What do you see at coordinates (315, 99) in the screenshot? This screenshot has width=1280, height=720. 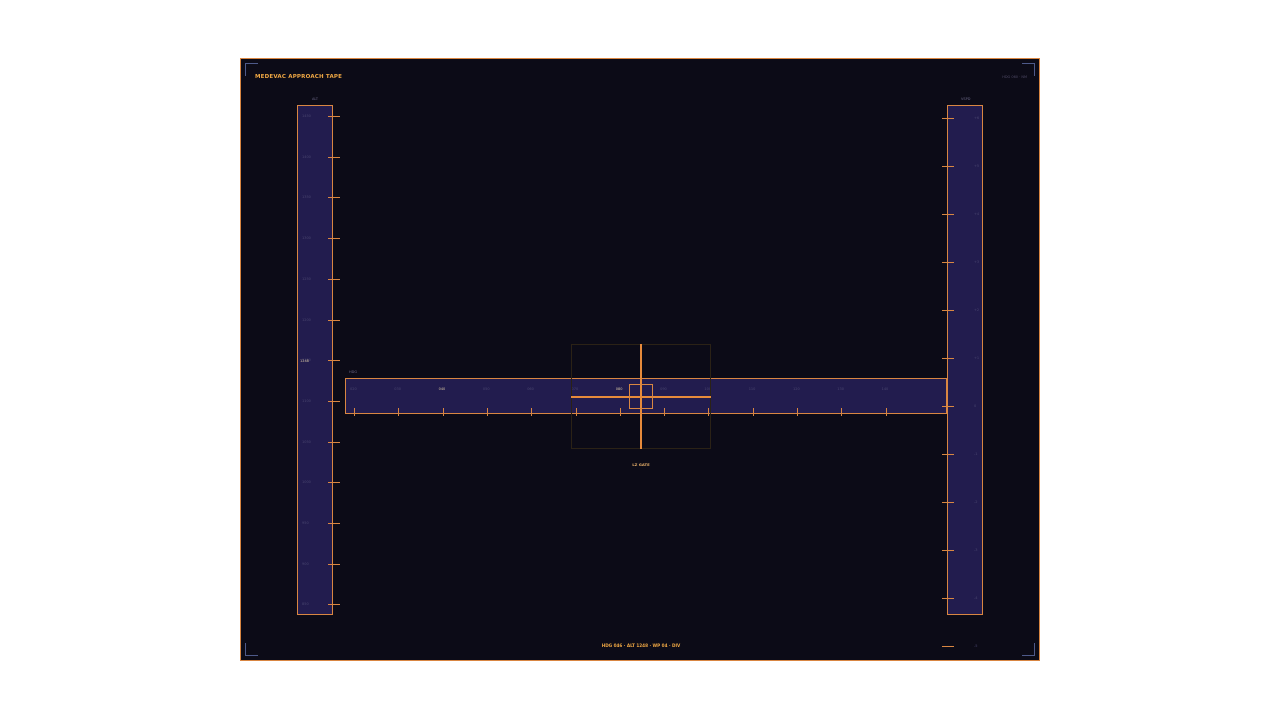 I see `altitude-tape-label: ALT` at bounding box center [315, 99].